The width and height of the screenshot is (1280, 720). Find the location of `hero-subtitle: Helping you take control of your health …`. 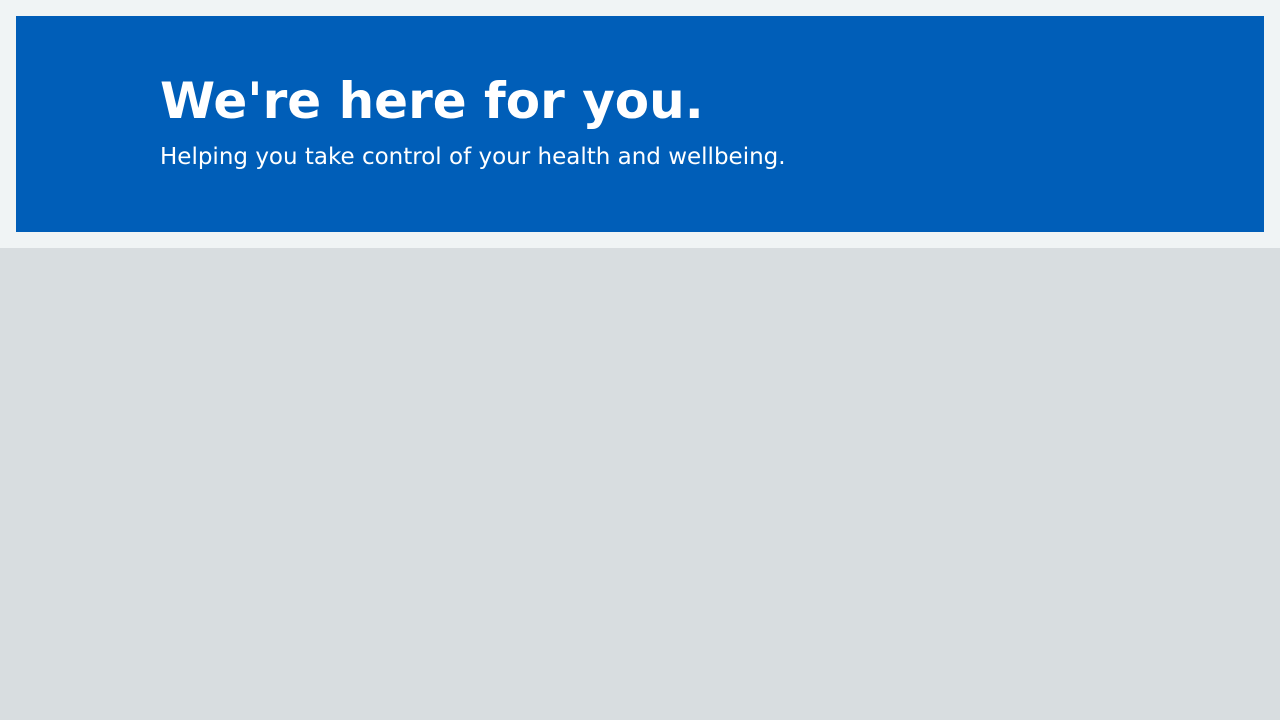

hero-subtitle: Helping you take control of your health … is located at coordinates (473, 157).